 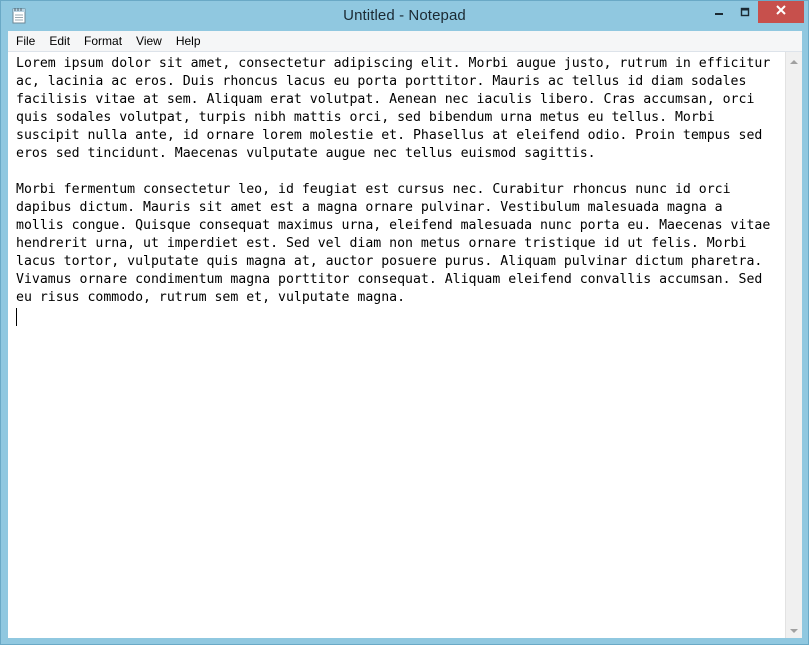 What do you see at coordinates (103, 41) in the screenshot?
I see `menu-format: Format` at bounding box center [103, 41].